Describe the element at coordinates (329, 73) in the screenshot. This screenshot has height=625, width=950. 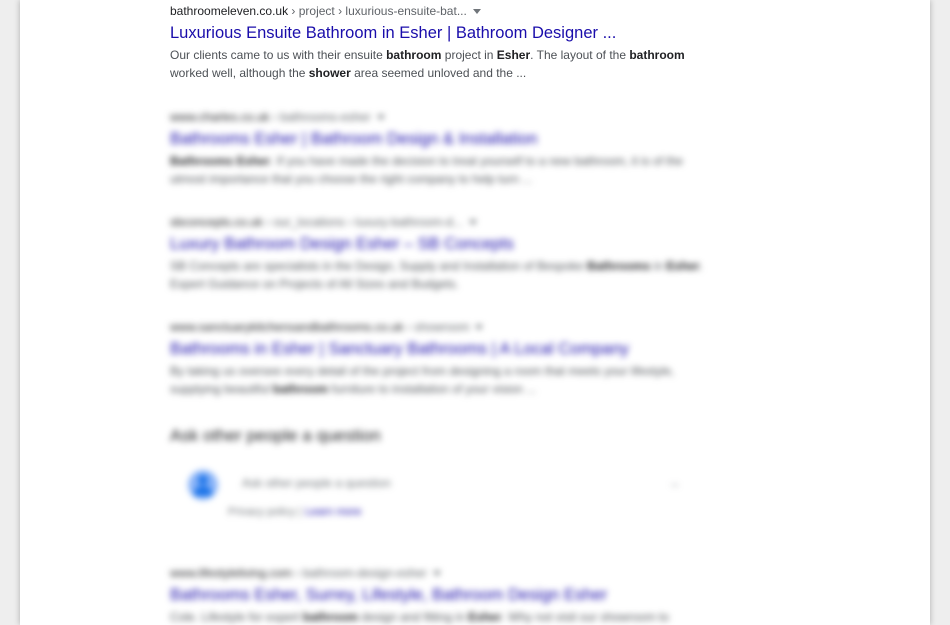
I see `snippet-highlight: shower` at that location.